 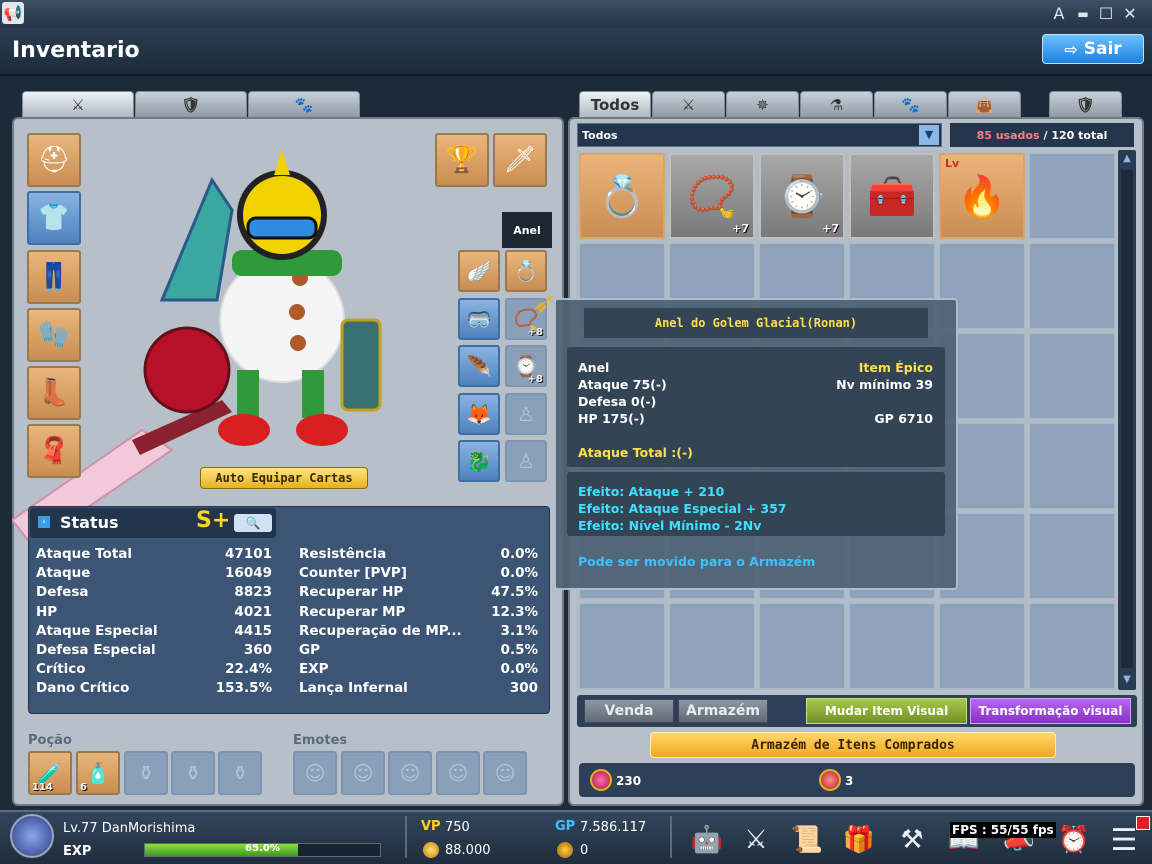 I want to click on exit-button: ⇨ Sair, so click(x=1093, y=49).